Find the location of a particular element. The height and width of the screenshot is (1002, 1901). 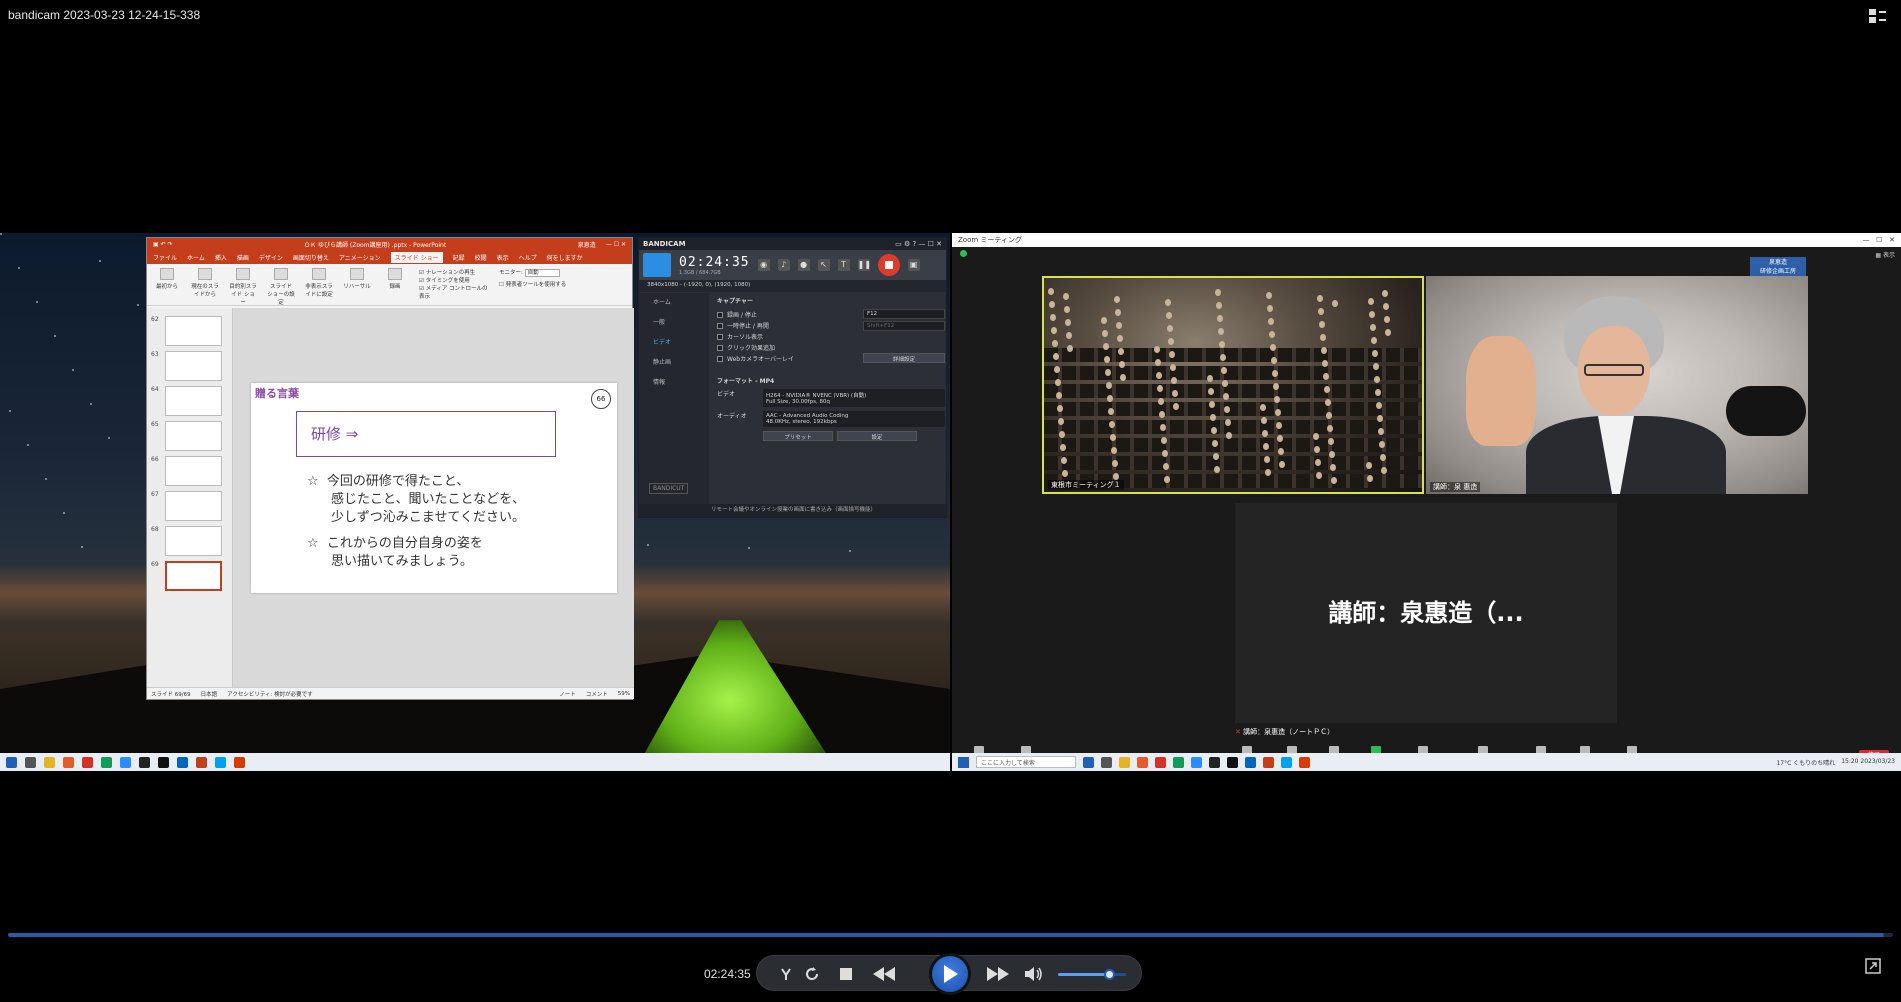

rewind-icon is located at coordinates (884, 974).